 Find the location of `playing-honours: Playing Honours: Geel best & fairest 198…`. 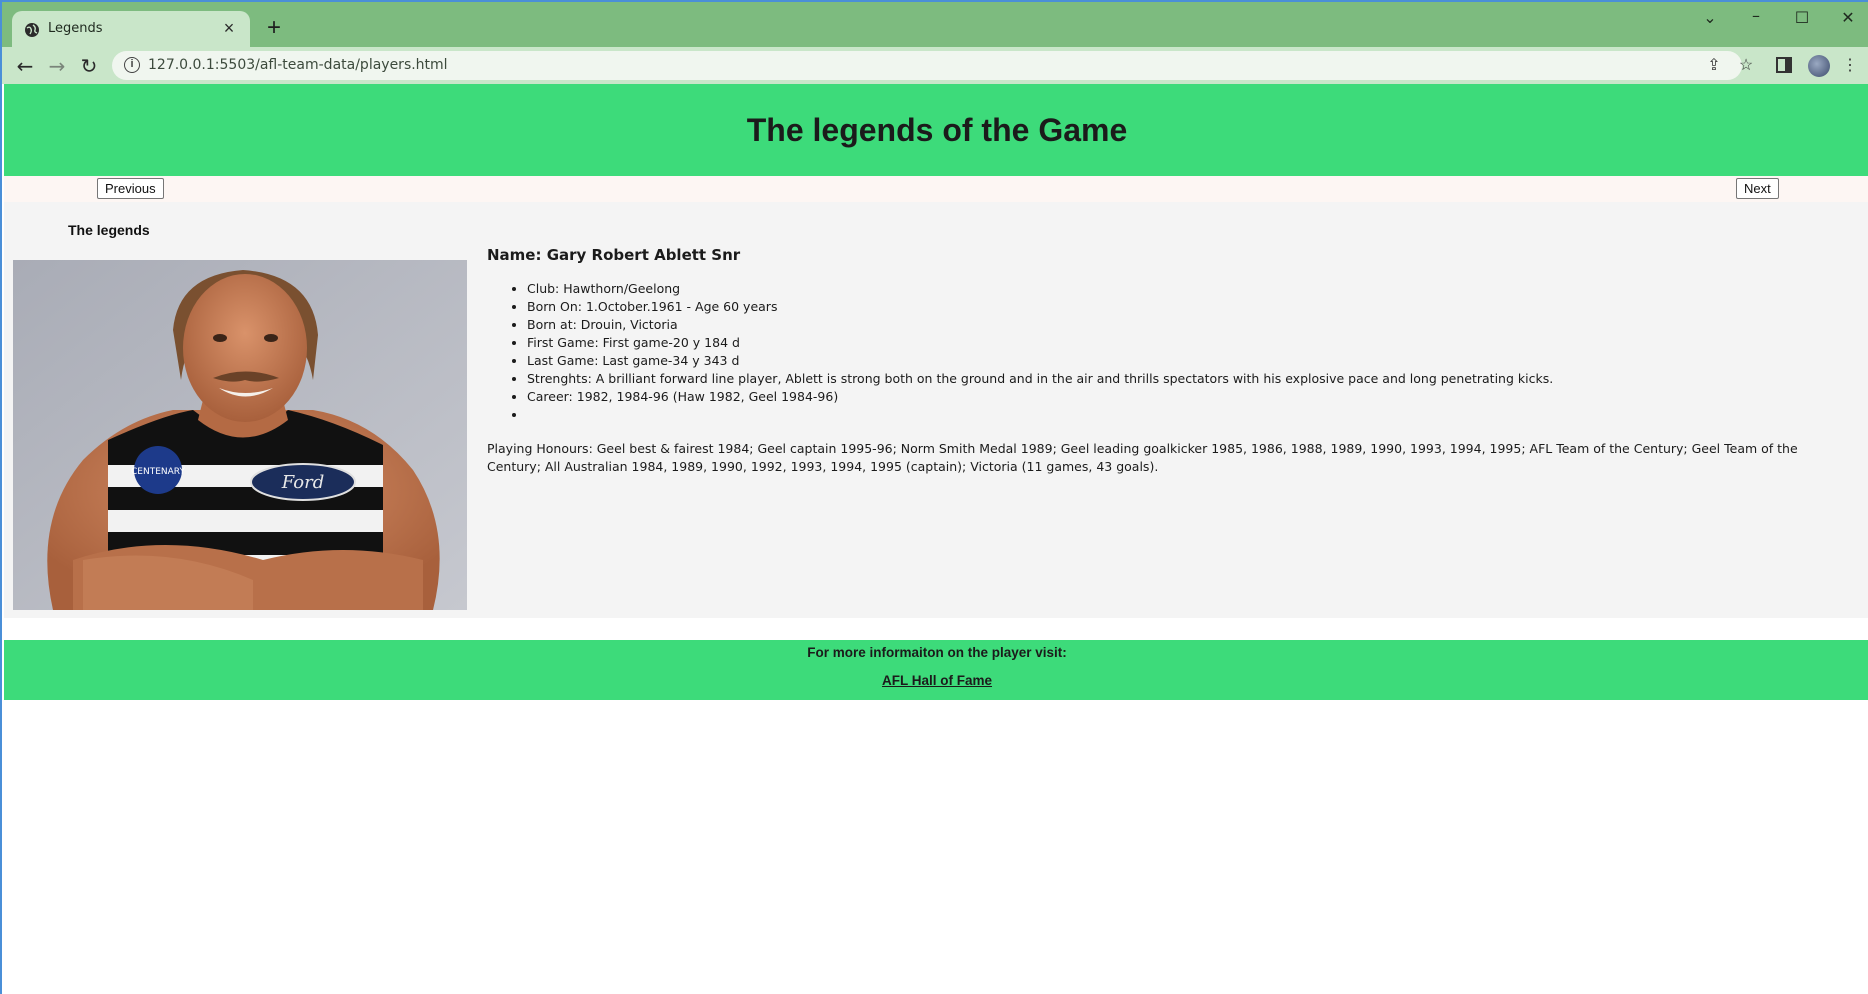

playing-honours: Playing Honours: Geel best & fairest 198… is located at coordinates (1142, 457).